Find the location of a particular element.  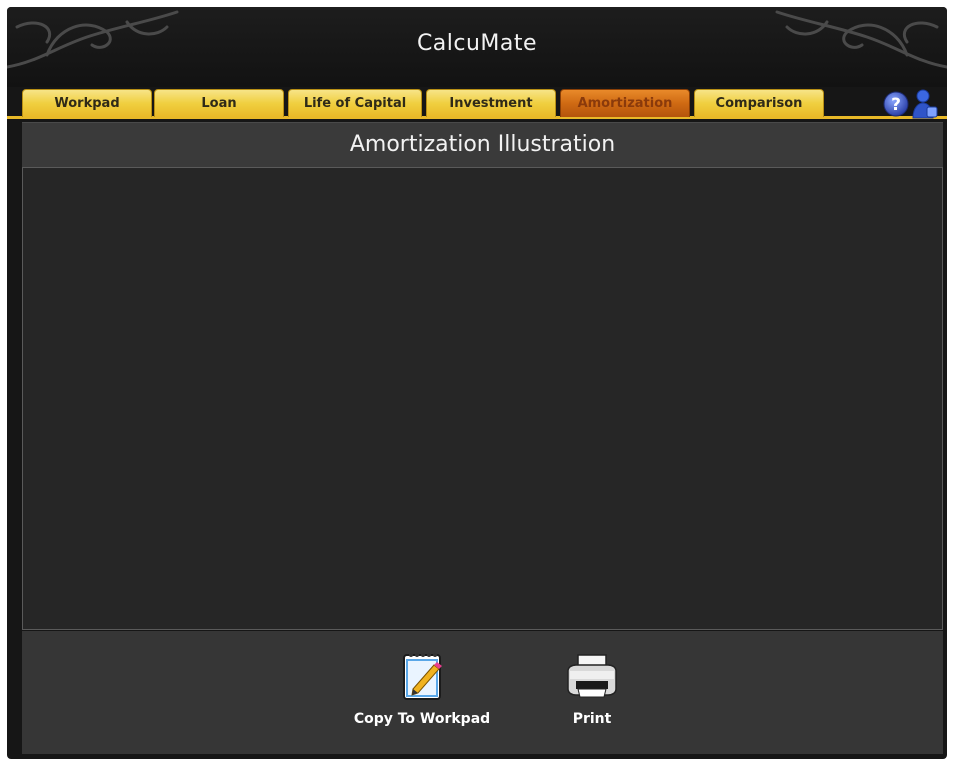

copy-to-workpad-button: Copy To Workpad is located at coordinates (422, 688).